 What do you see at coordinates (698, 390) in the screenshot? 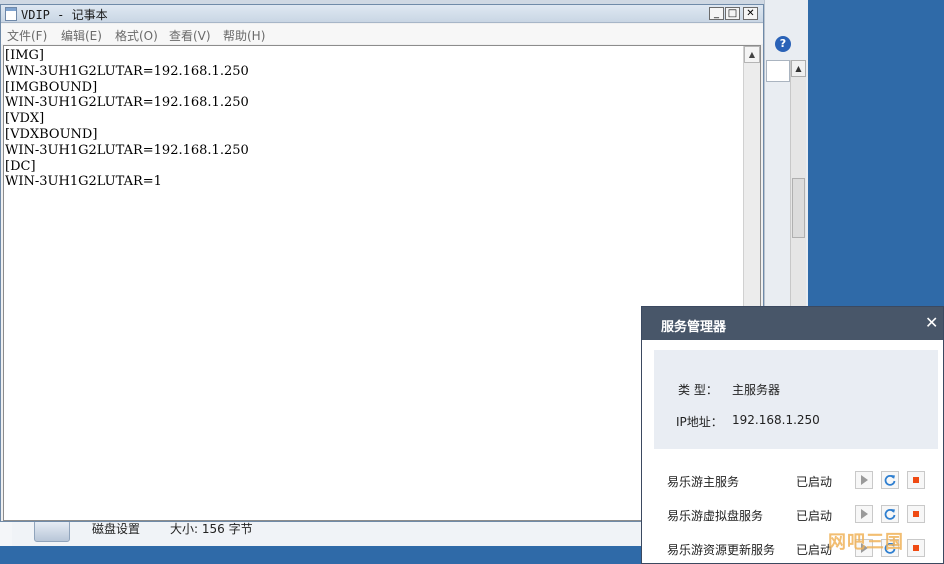
I see `type-label: 类 型：` at bounding box center [698, 390].